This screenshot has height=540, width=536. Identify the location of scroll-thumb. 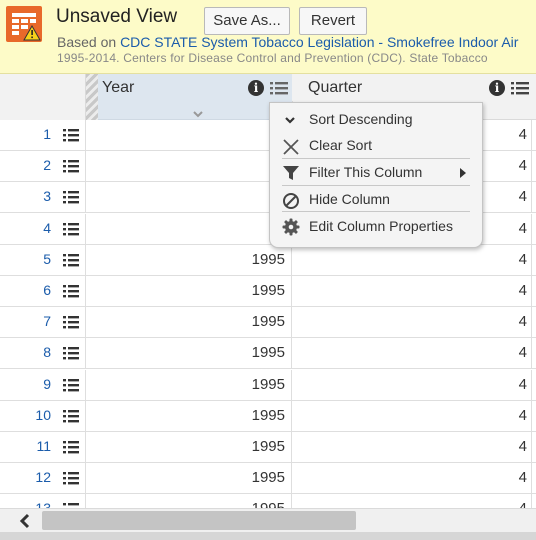
(199, 520).